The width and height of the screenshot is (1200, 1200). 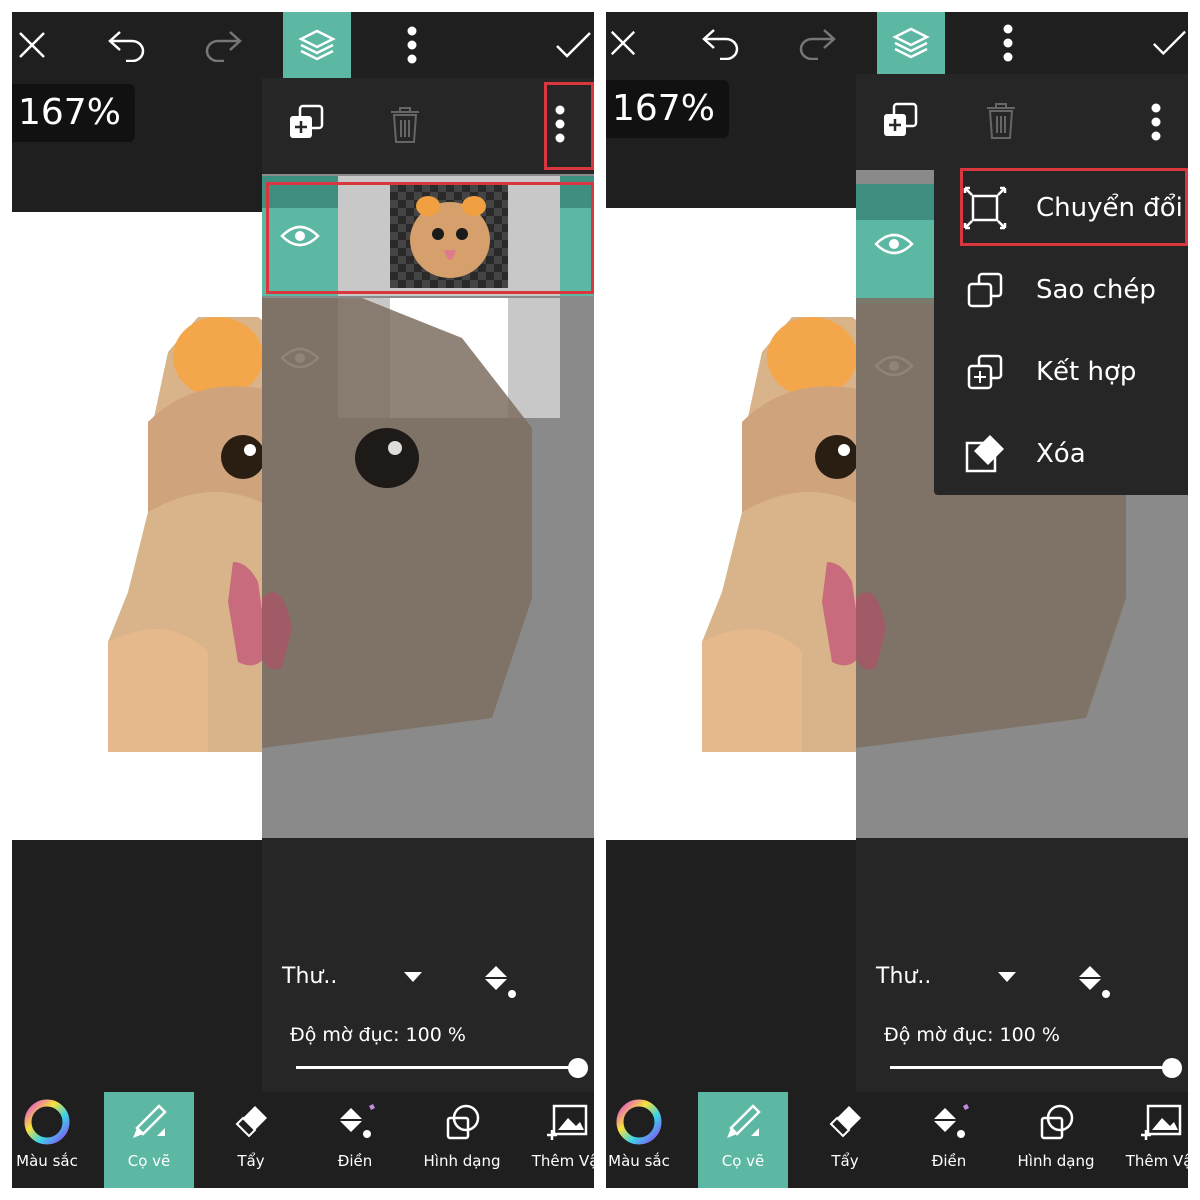 I want to click on menu-item-duplicate: Sao chép, so click(x=1061, y=290).